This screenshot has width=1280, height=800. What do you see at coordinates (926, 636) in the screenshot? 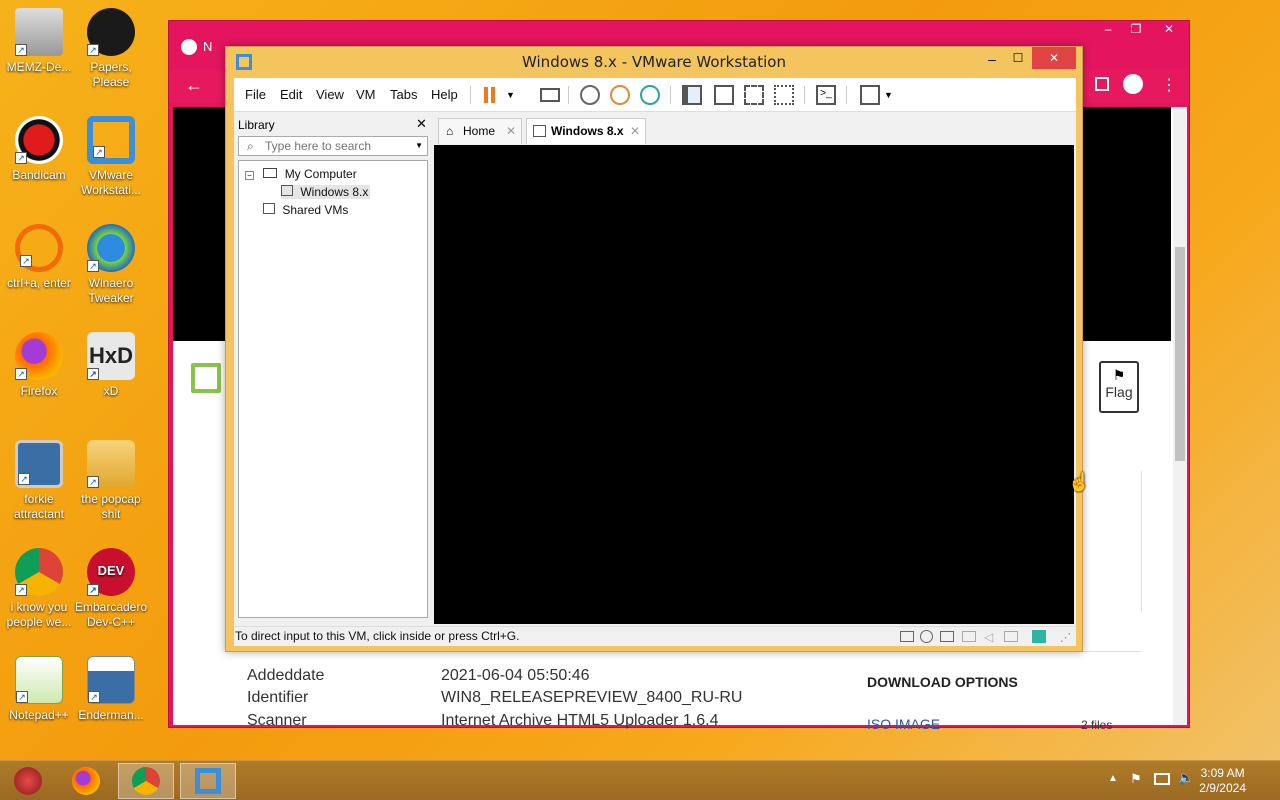
I see `cd-status-icon` at bounding box center [926, 636].